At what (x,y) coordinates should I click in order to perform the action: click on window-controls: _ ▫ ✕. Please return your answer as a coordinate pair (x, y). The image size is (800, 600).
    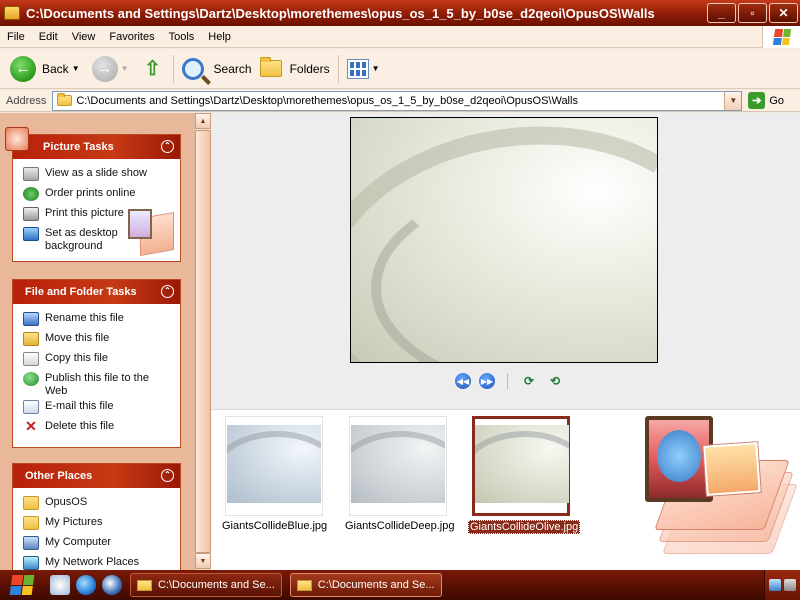
    Looking at the image, I should click on (752, 13).